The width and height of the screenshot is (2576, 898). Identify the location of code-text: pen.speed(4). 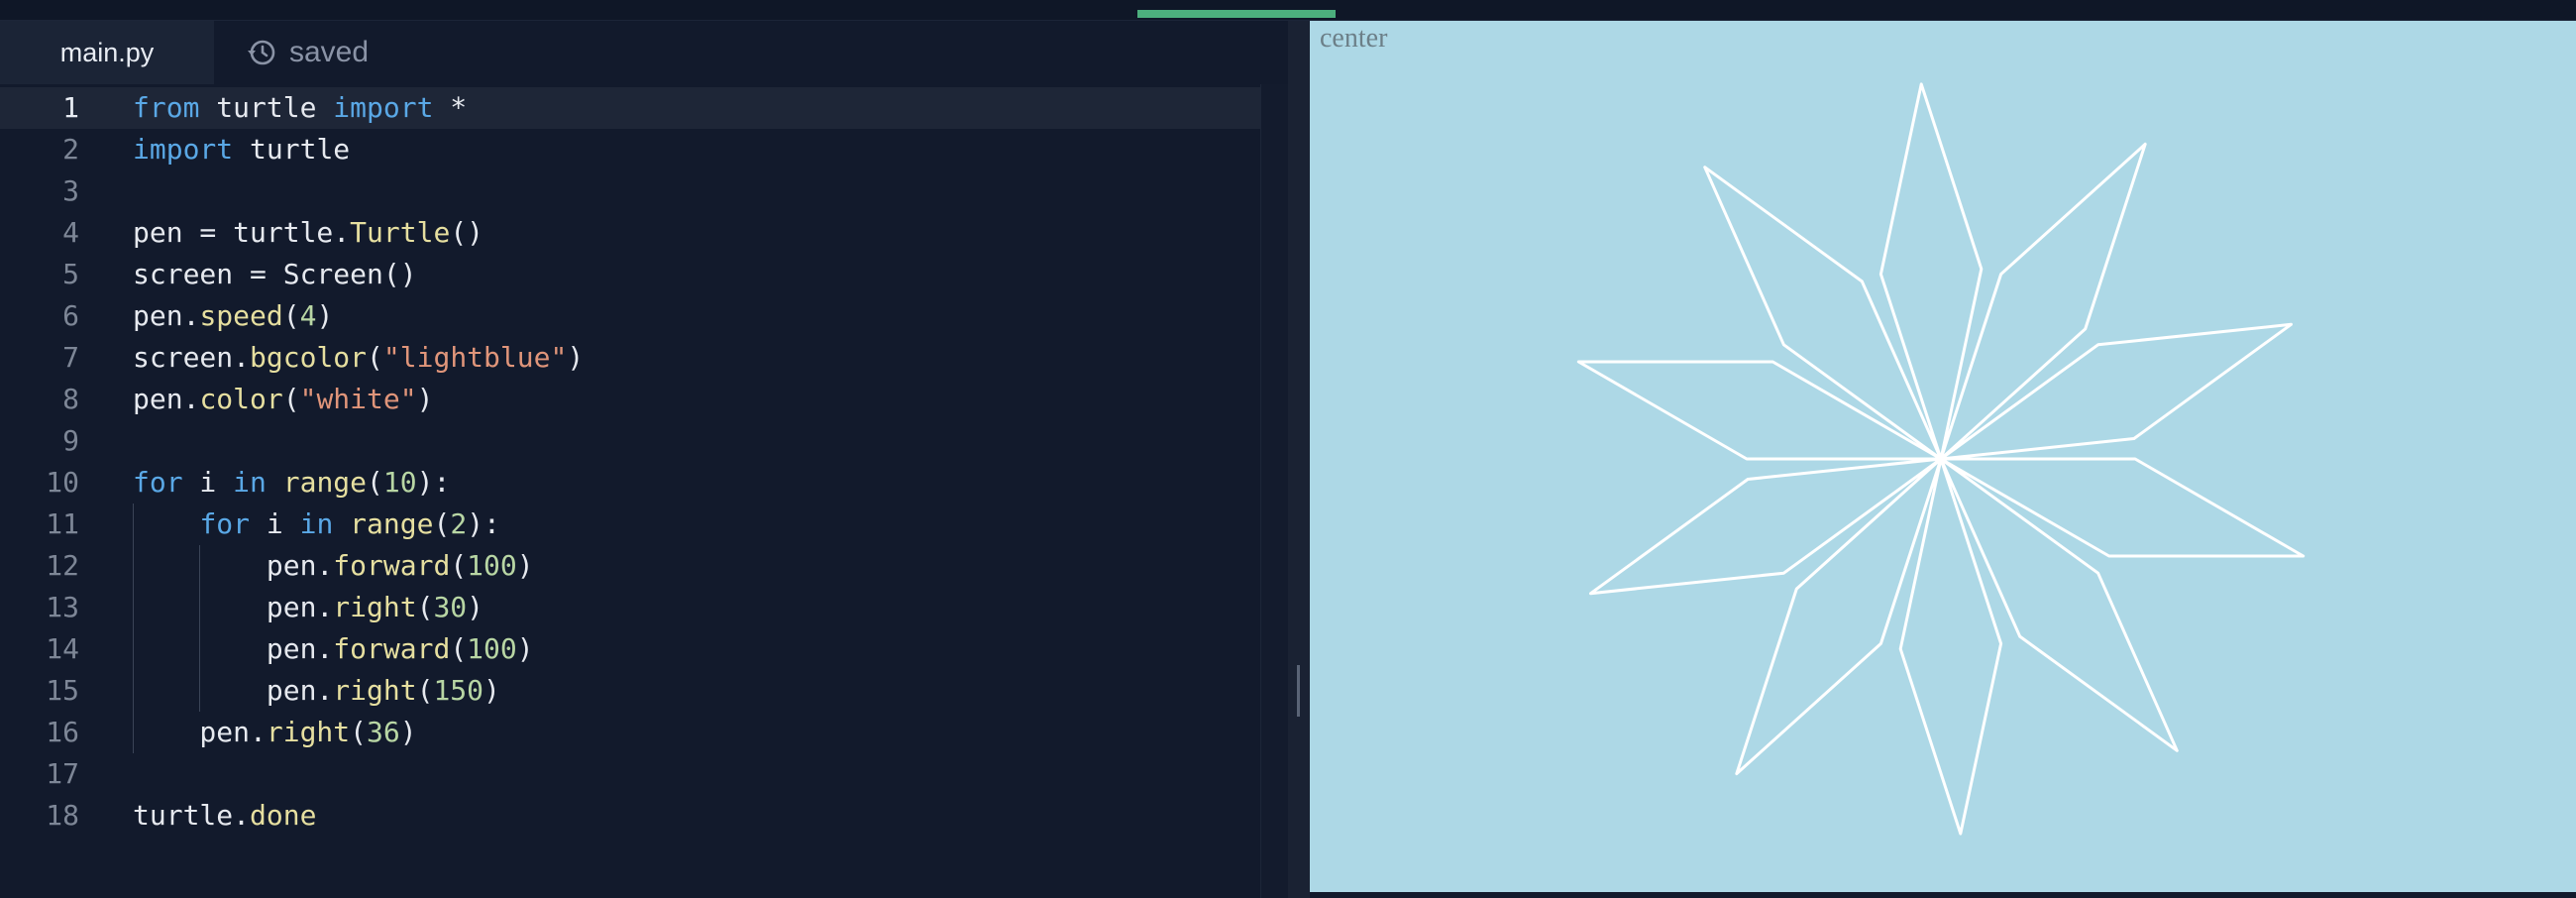
(233, 316).